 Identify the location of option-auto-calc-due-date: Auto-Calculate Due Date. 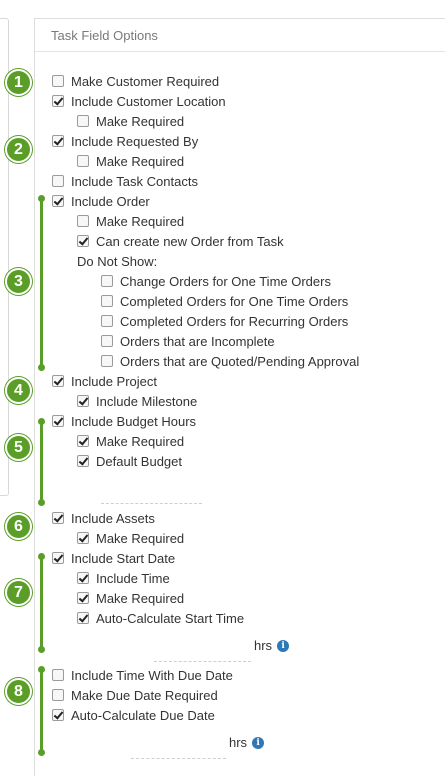
(133, 715).